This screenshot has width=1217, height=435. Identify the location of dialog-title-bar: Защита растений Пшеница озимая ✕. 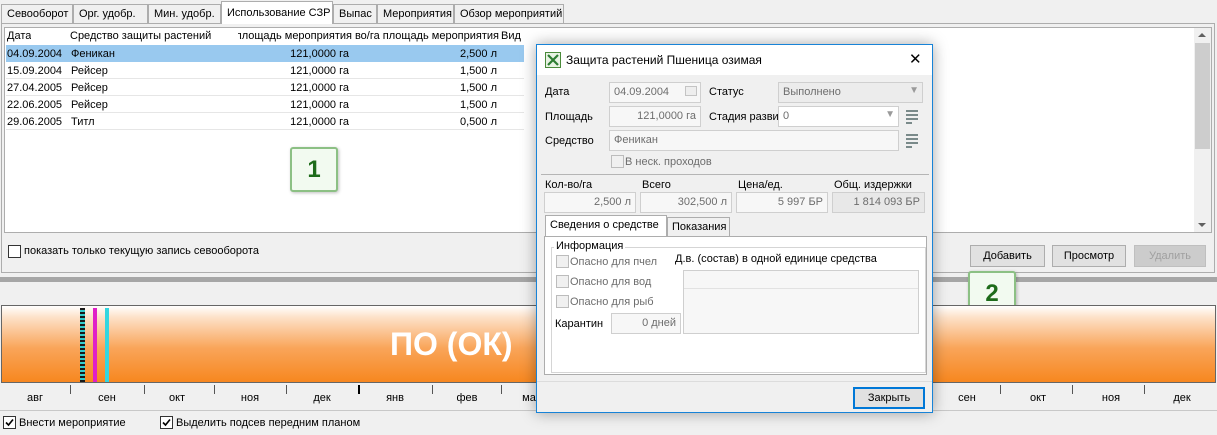
(734, 60).